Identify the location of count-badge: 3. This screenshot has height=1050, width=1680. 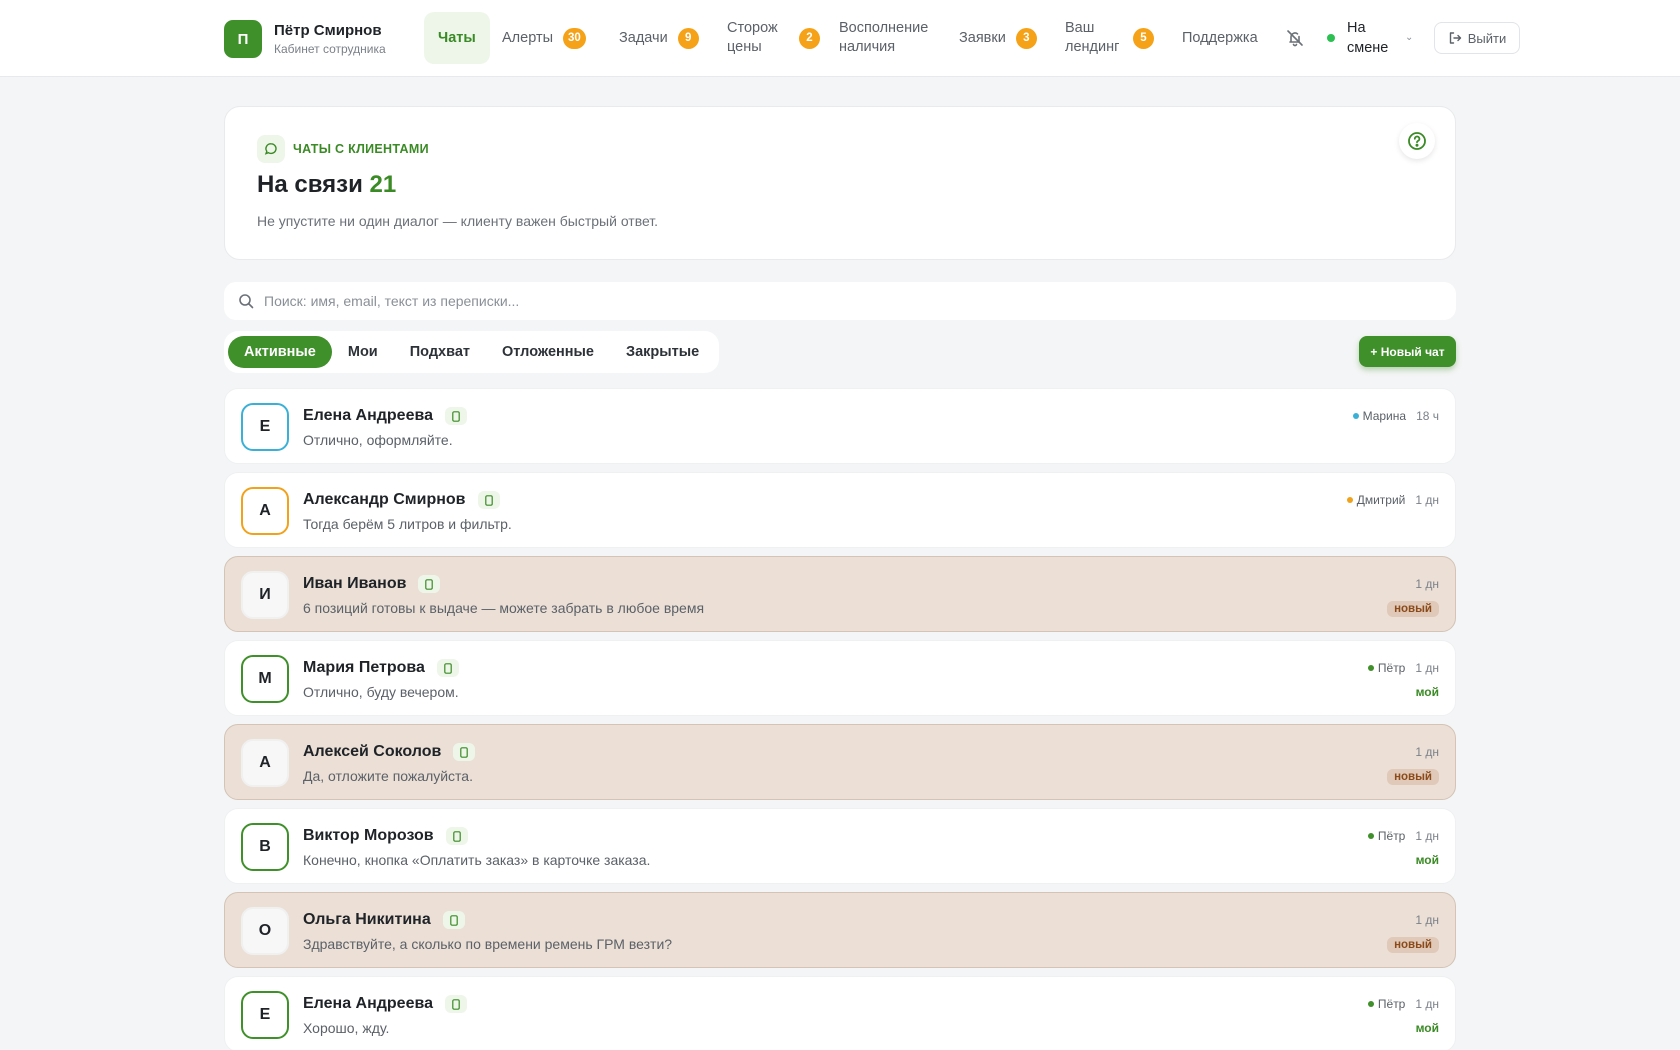
(1026, 38).